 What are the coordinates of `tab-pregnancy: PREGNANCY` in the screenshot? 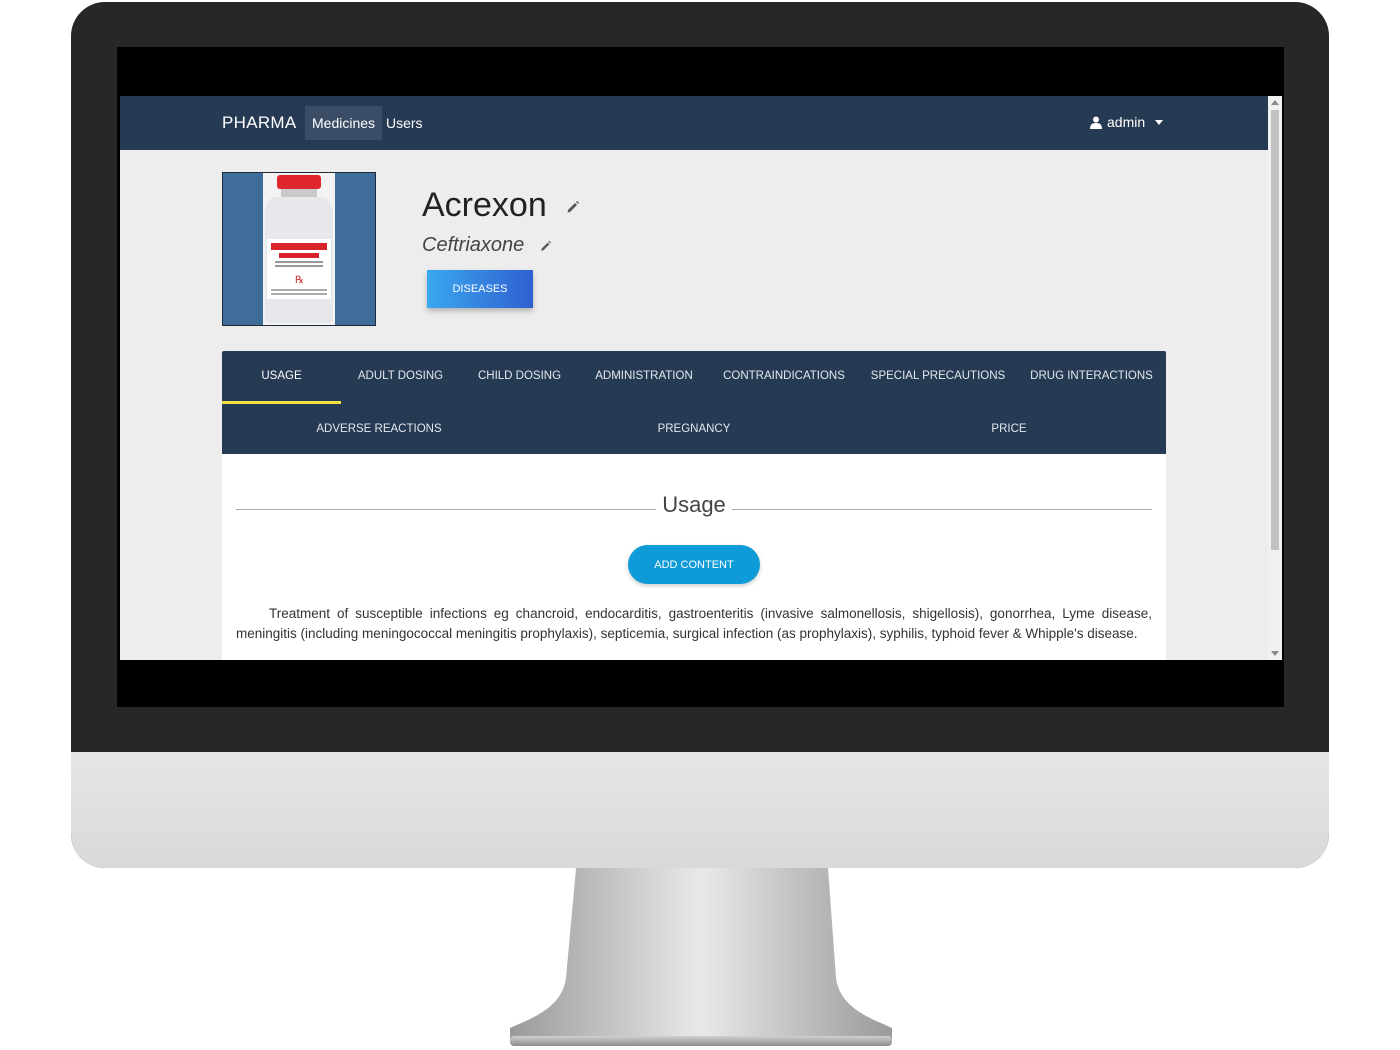 It's located at (694, 429).